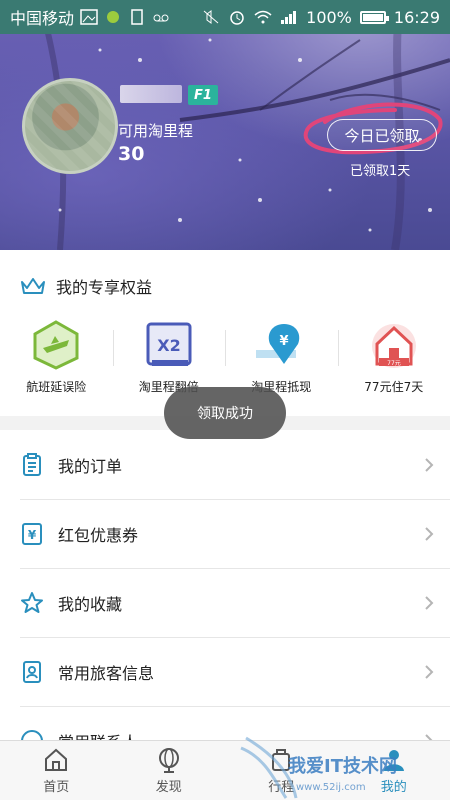  I want to click on benefit-flight-delay: 航班延误险, so click(56, 365).